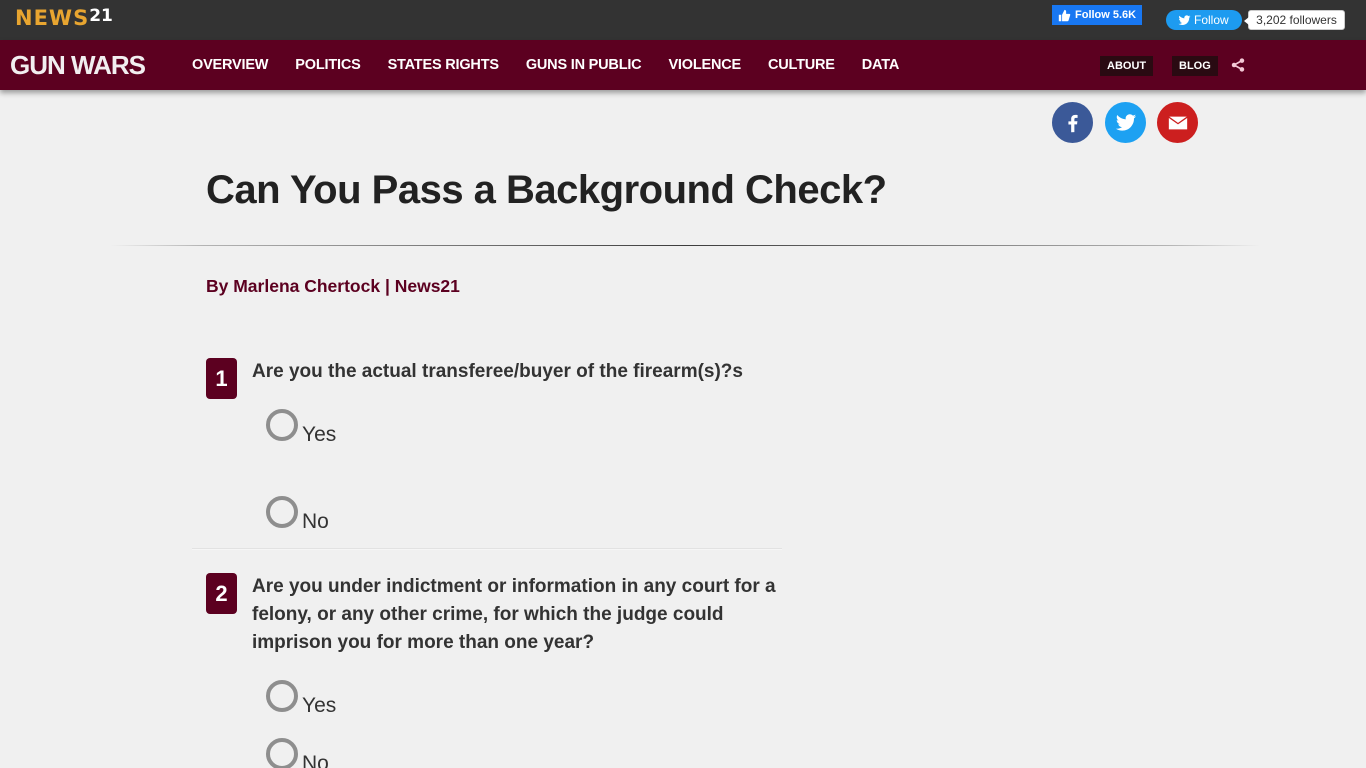 This screenshot has width=1366, height=768. What do you see at coordinates (221, 378) in the screenshot?
I see `question-number-badge: 1` at bounding box center [221, 378].